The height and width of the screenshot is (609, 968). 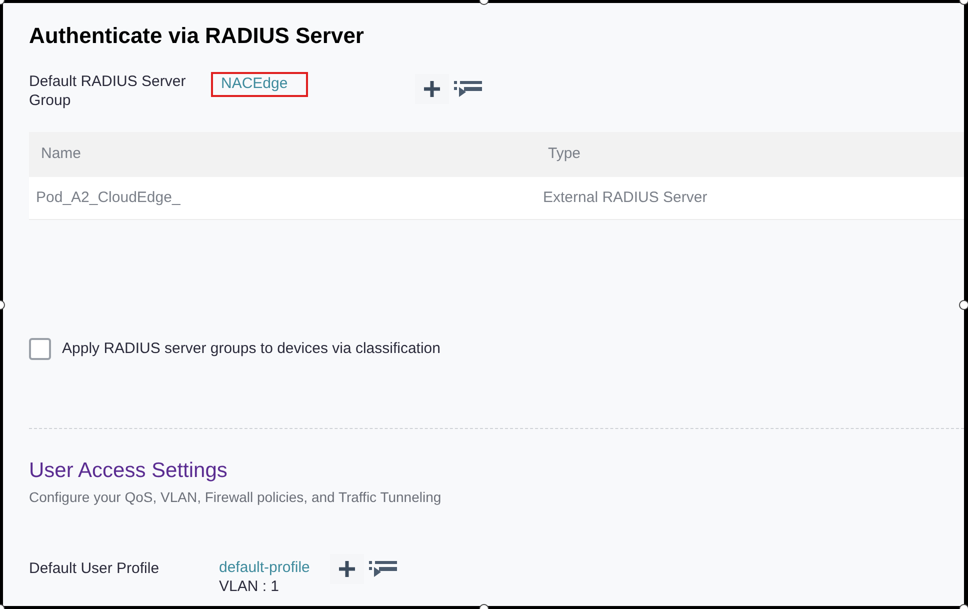 I want to click on column-header: Type, so click(x=564, y=154).